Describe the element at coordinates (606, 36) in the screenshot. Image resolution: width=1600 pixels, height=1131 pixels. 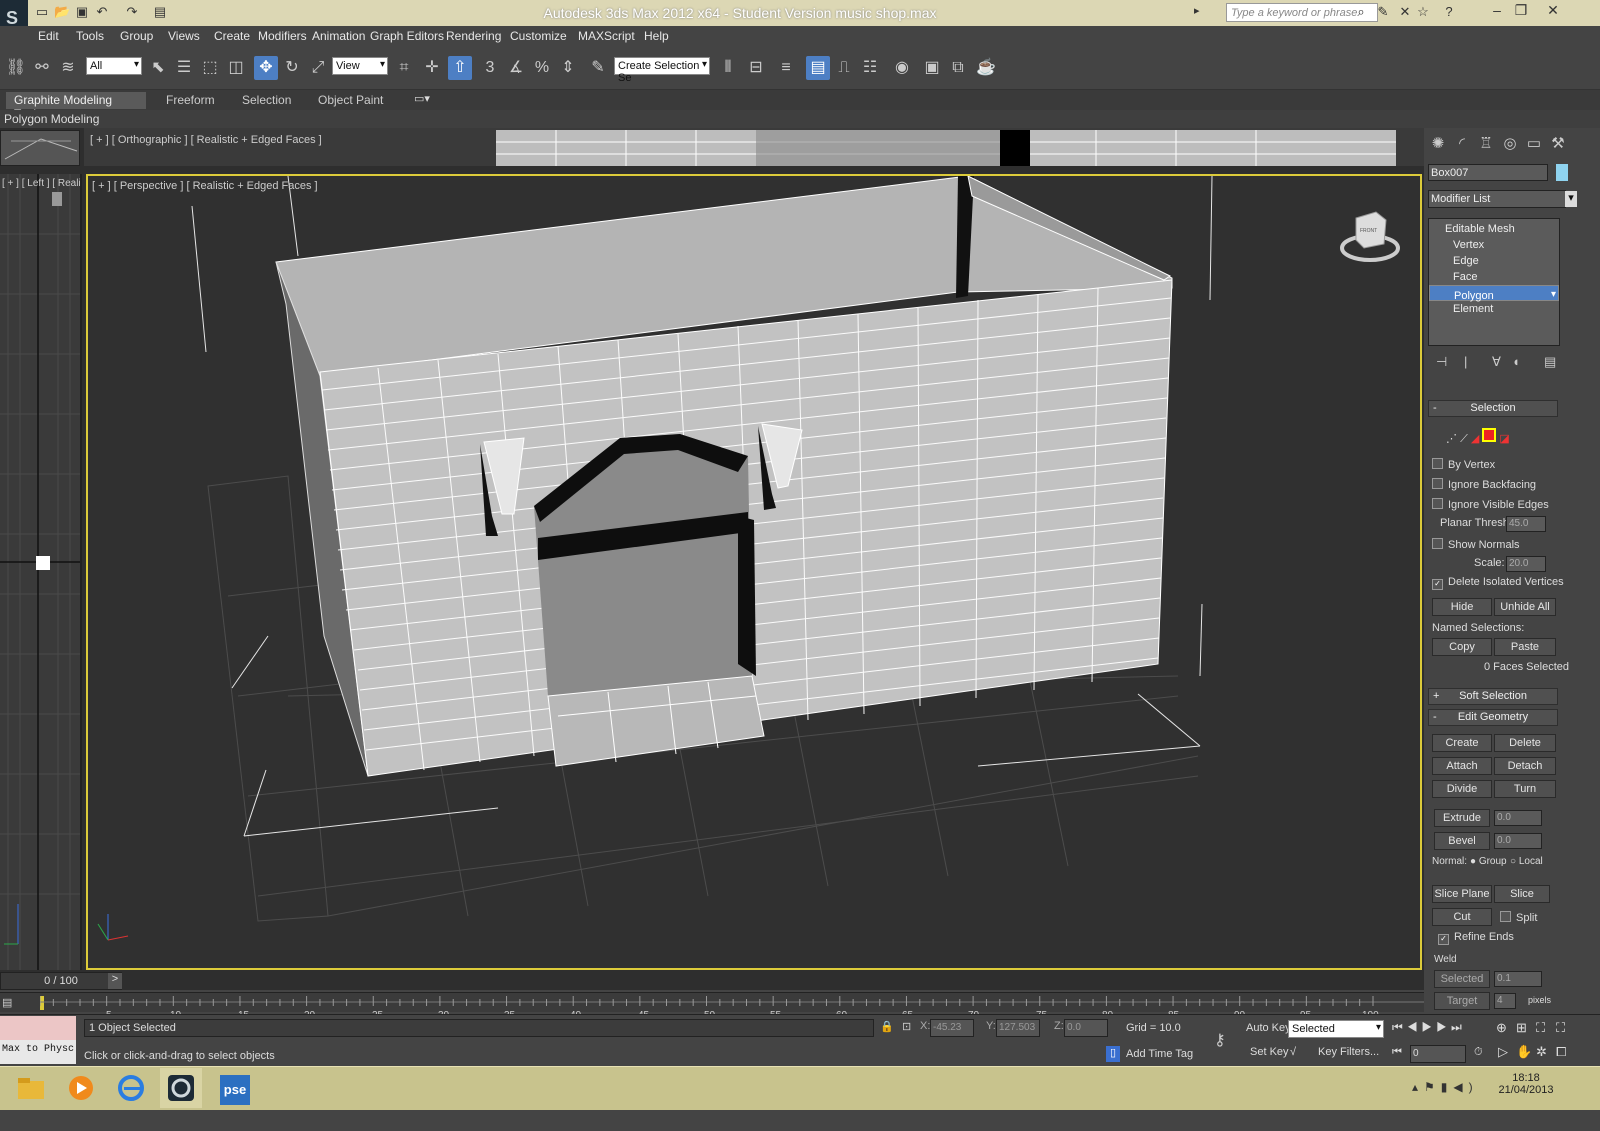
I see `menu-maxscript: MAXScript` at that location.